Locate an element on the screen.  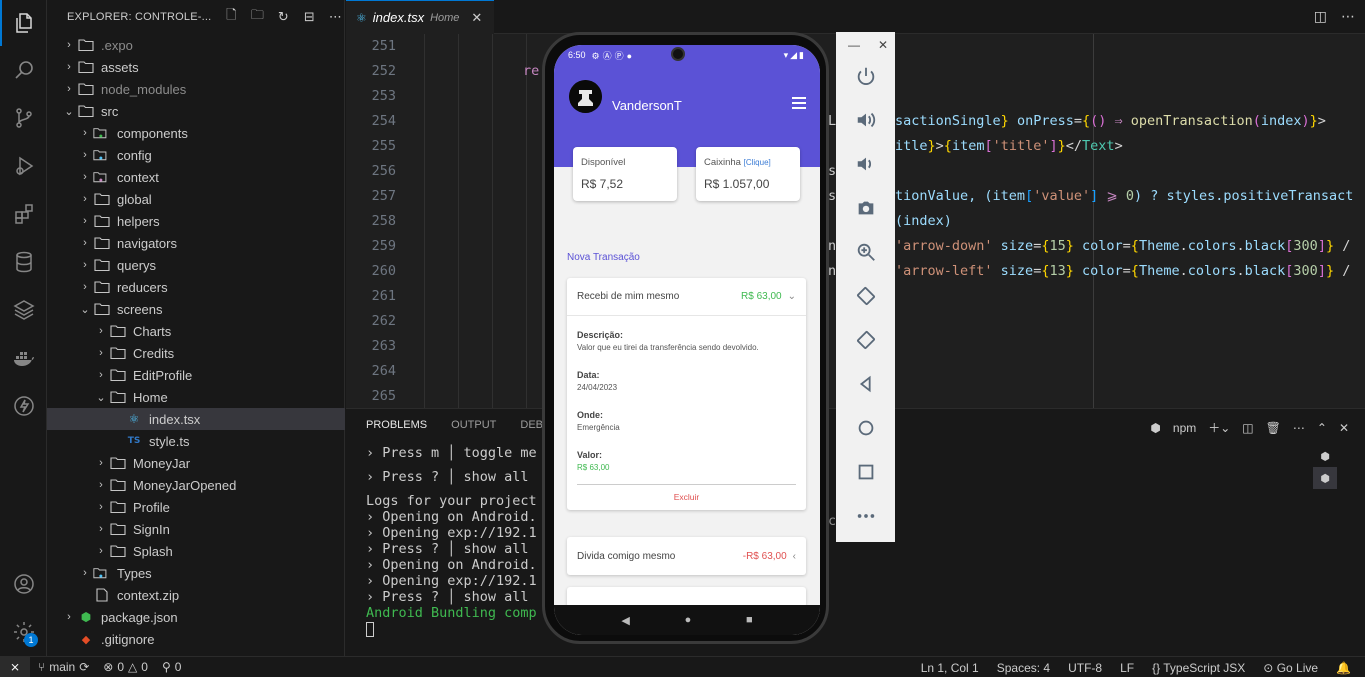
transaction-header: Recebi de mim mesmo R$ 63,00 ⌄ is located at coordinates (686, 297).